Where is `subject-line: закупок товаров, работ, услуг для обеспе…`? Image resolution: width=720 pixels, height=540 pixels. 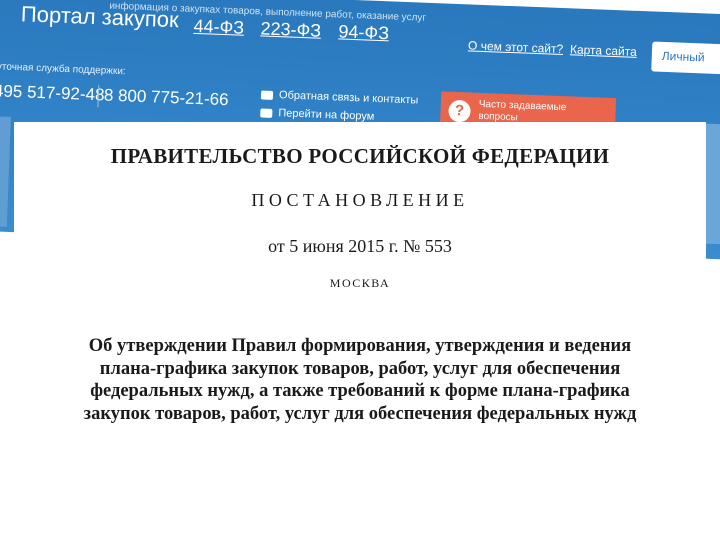
subject-line: закупок товаров, работ, услуг для обеспе… is located at coordinates (360, 413).